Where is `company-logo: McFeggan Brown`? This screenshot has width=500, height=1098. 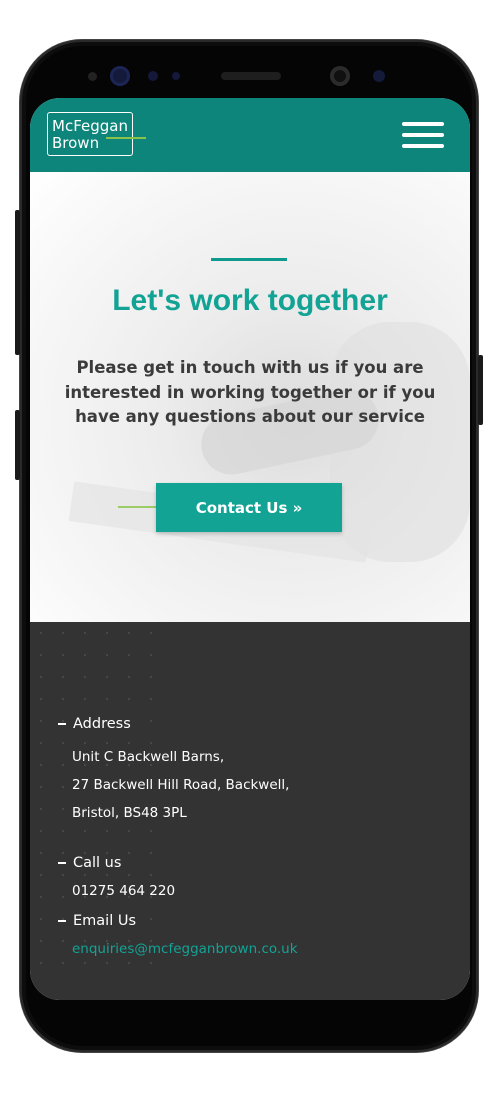
company-logo: McFeggan Brown is located at coordinates (96, 134).